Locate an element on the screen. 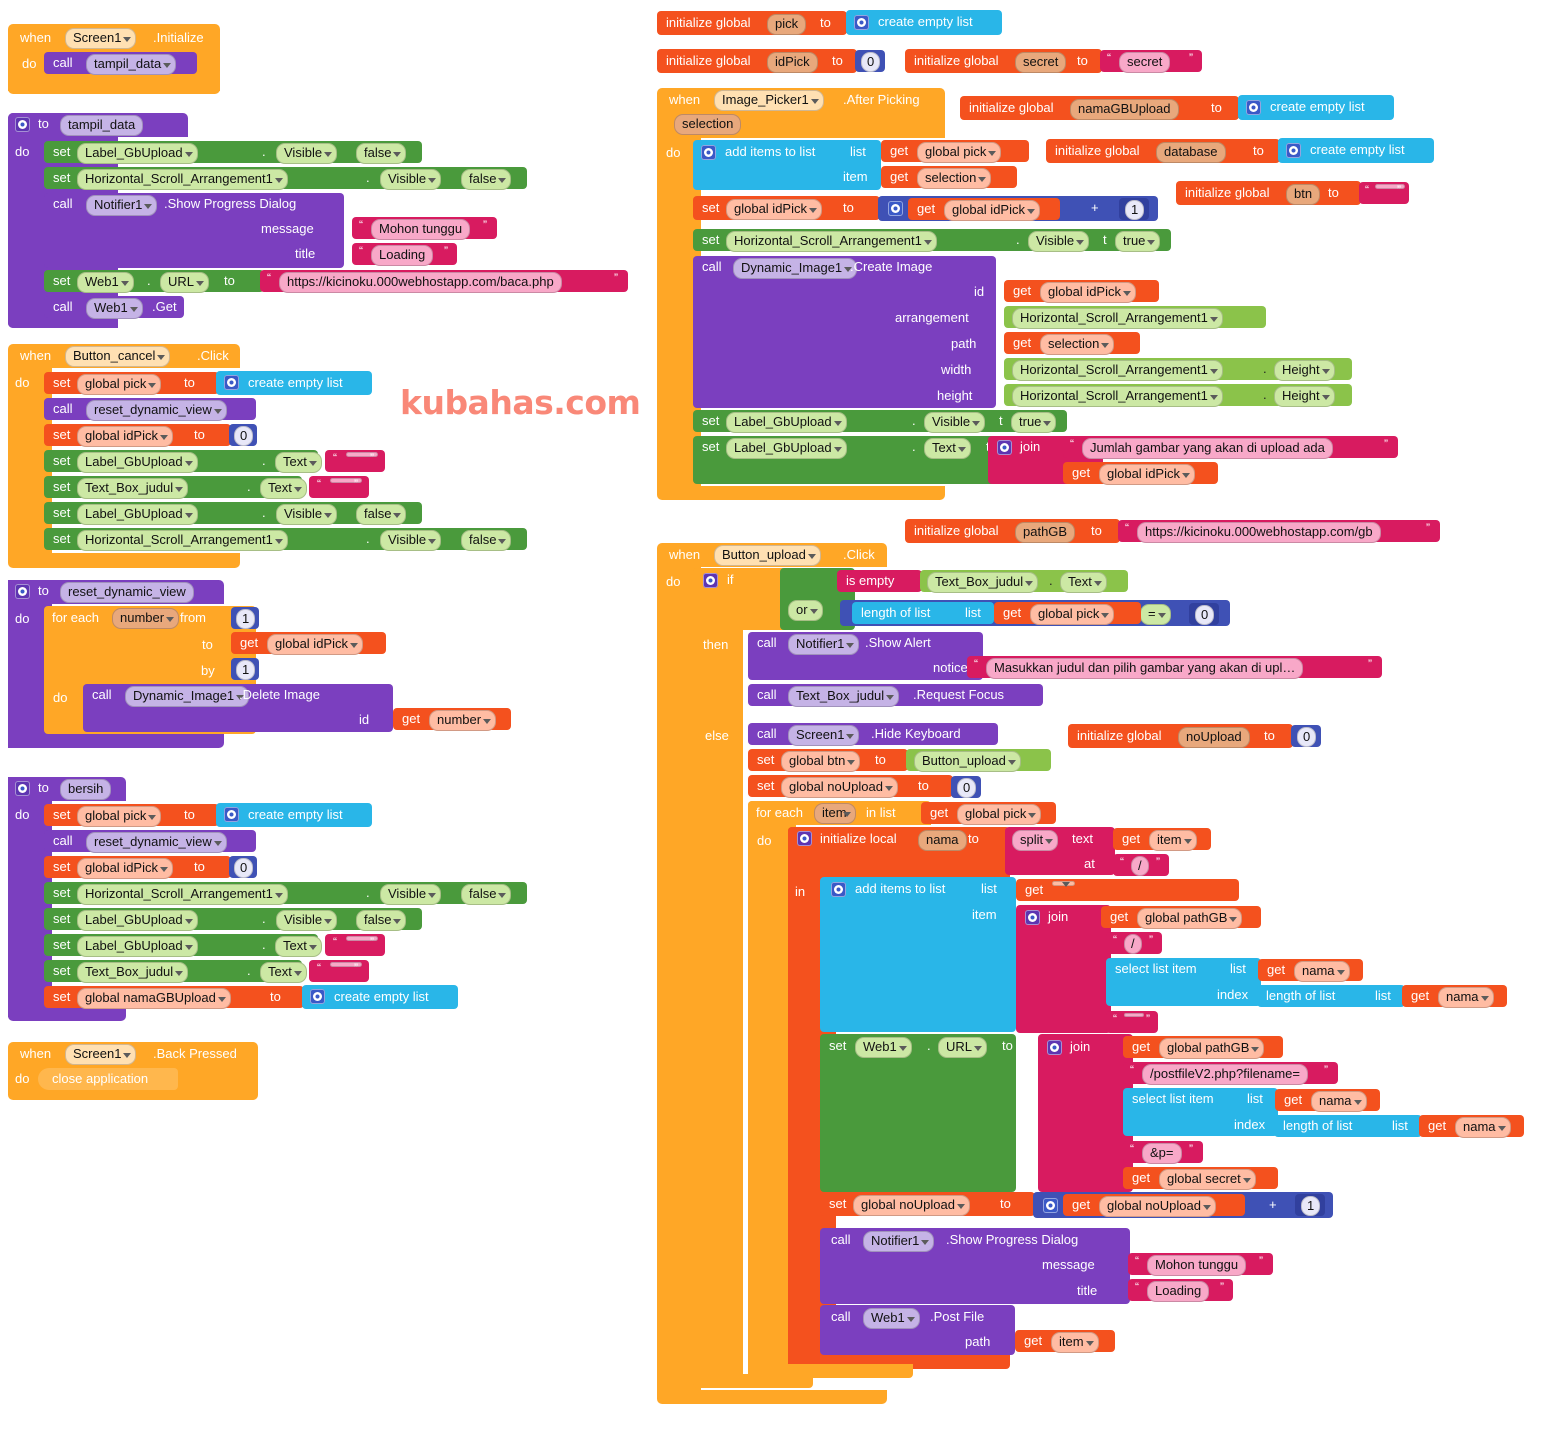 This screenshot has height=1435, width=1545. get-selection-path: get selection is located at coordinates (1072, 343).